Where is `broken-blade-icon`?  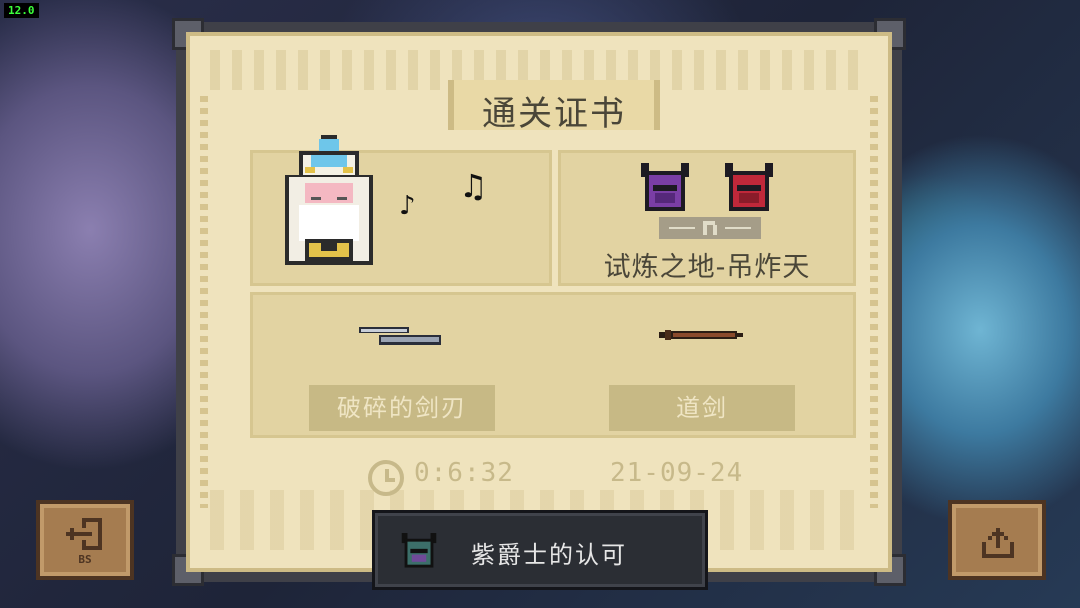 broken-blade-icon is located at coordinates (400, 336).